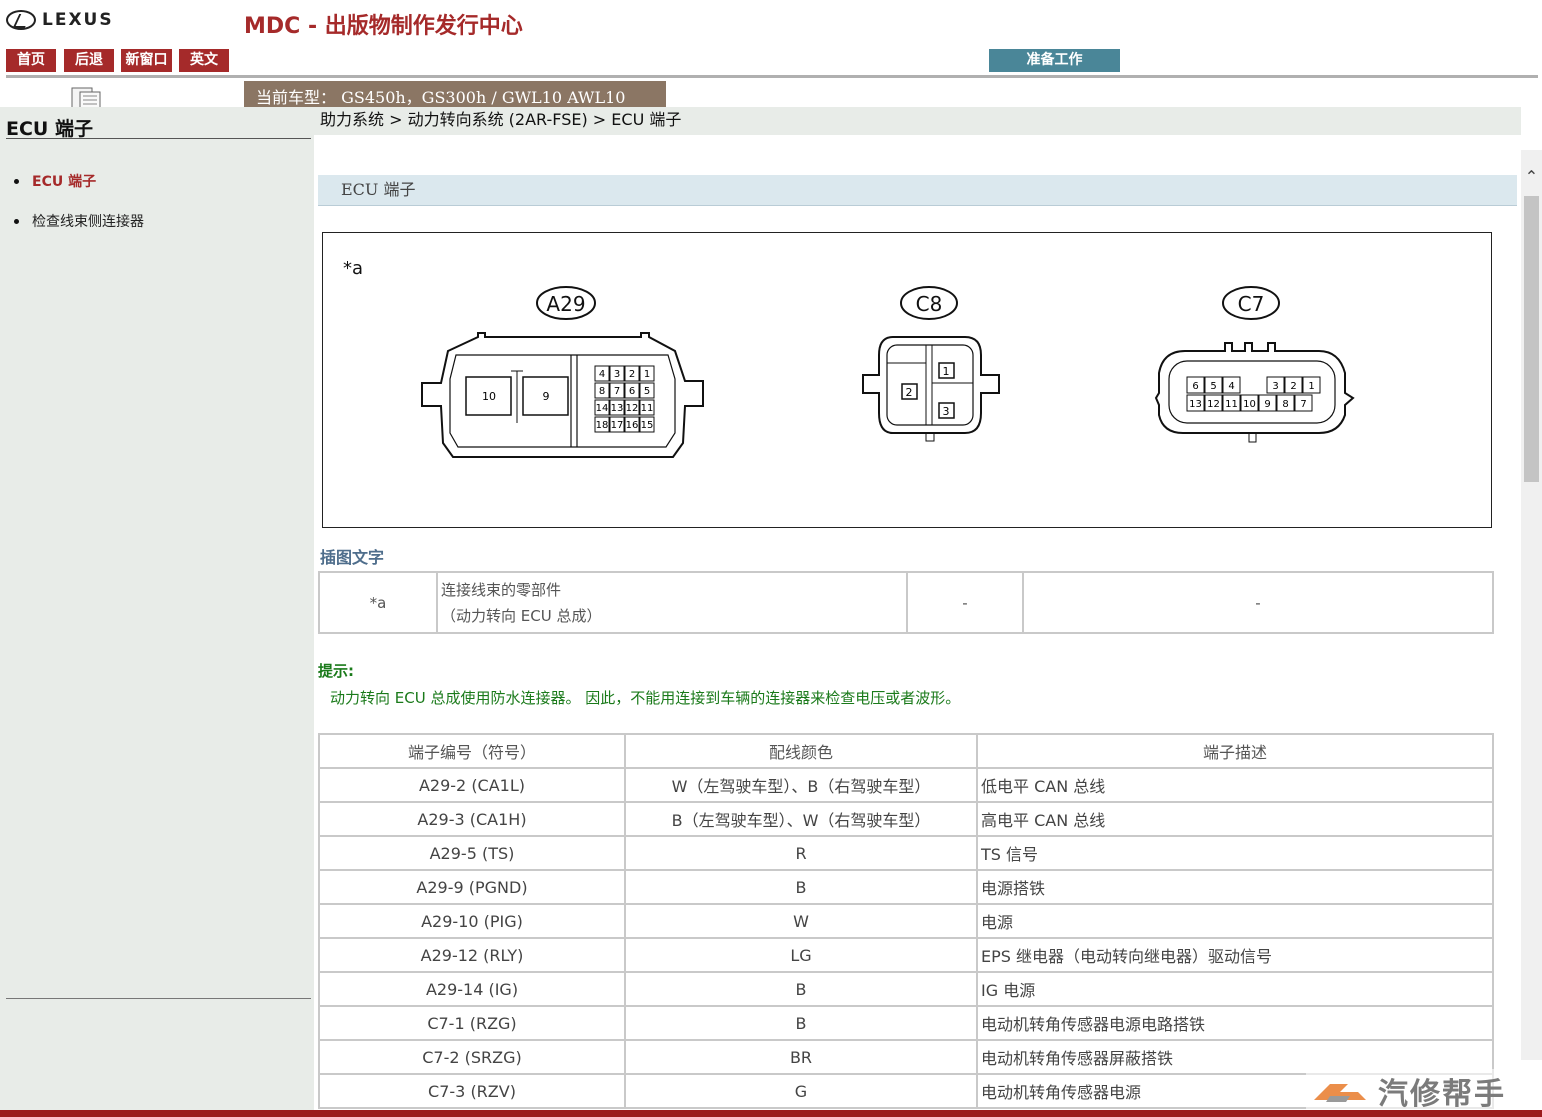  I want to click on table-header-row: 端子编号（符号） 配线颜色 端子描述, so click(906, 751).